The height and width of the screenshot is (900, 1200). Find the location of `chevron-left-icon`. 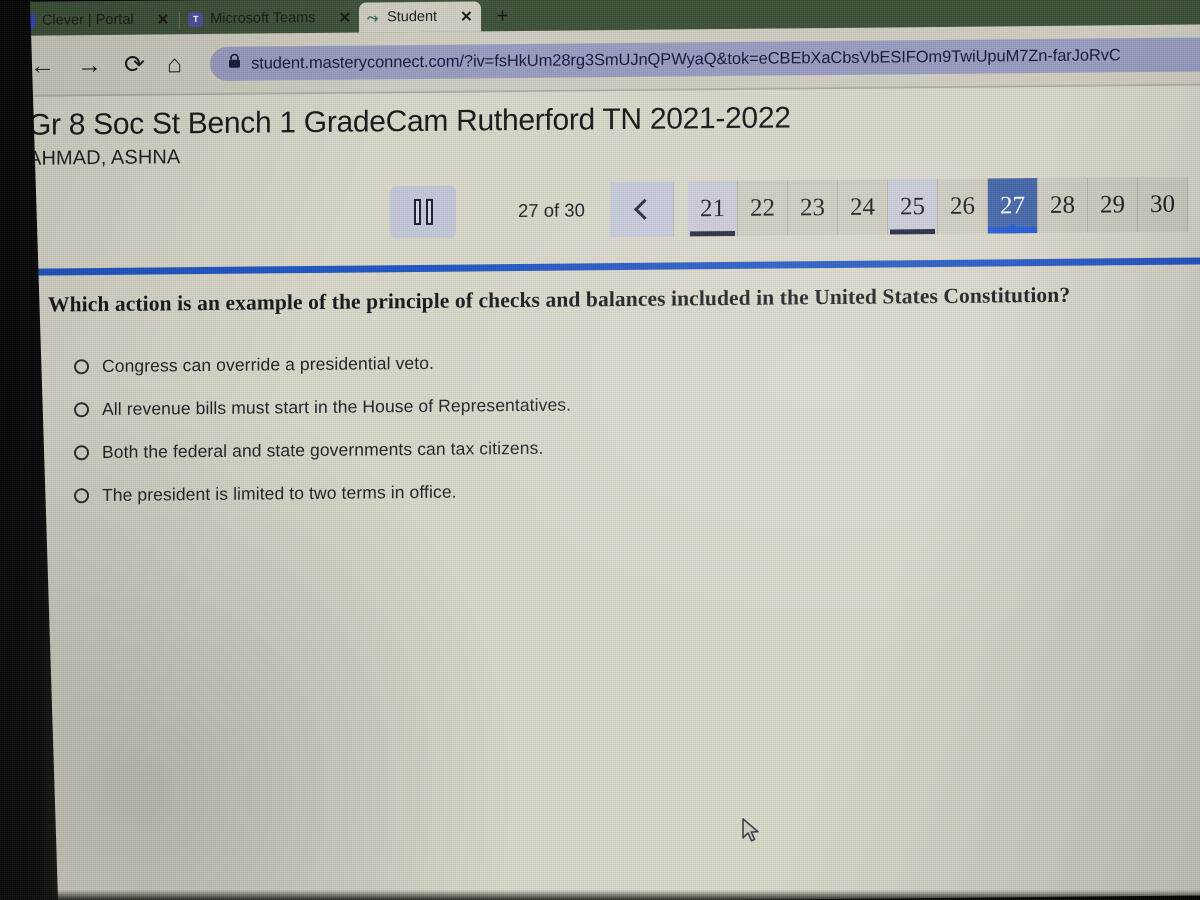

chevron-left-icon is located at coordinates (644, 209).